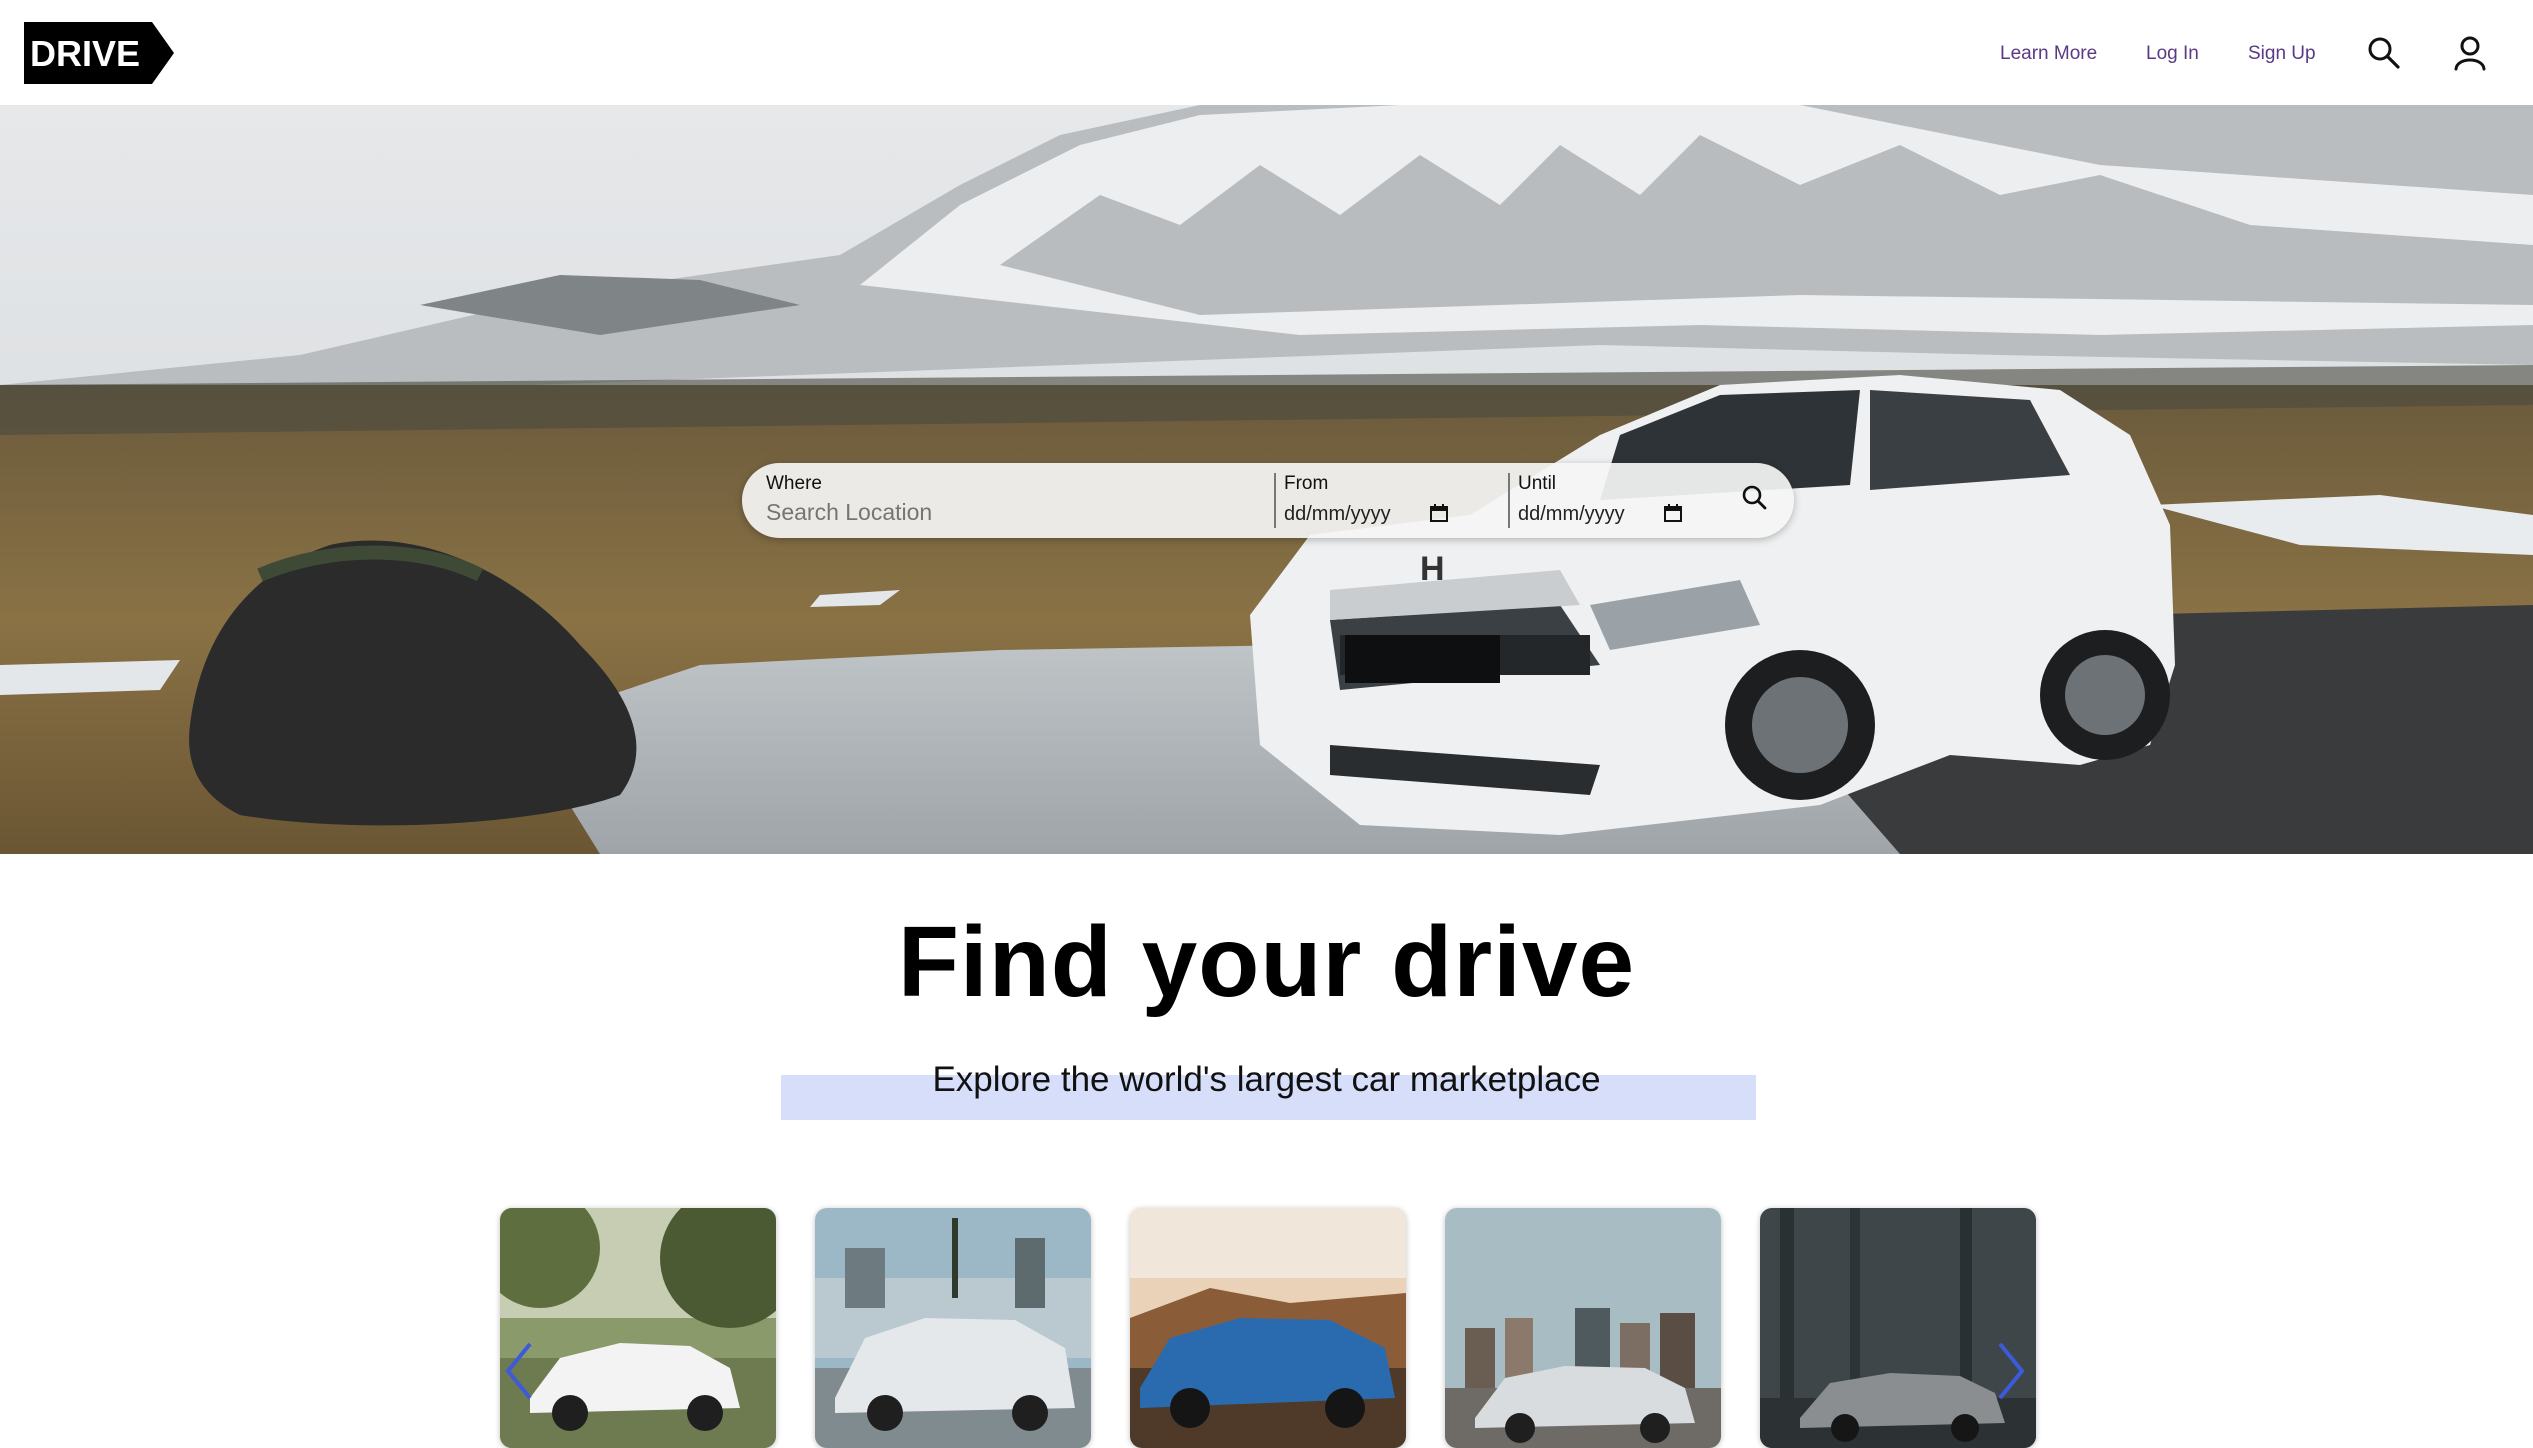  I want to click on where-field: Where, so click(1016, 500).